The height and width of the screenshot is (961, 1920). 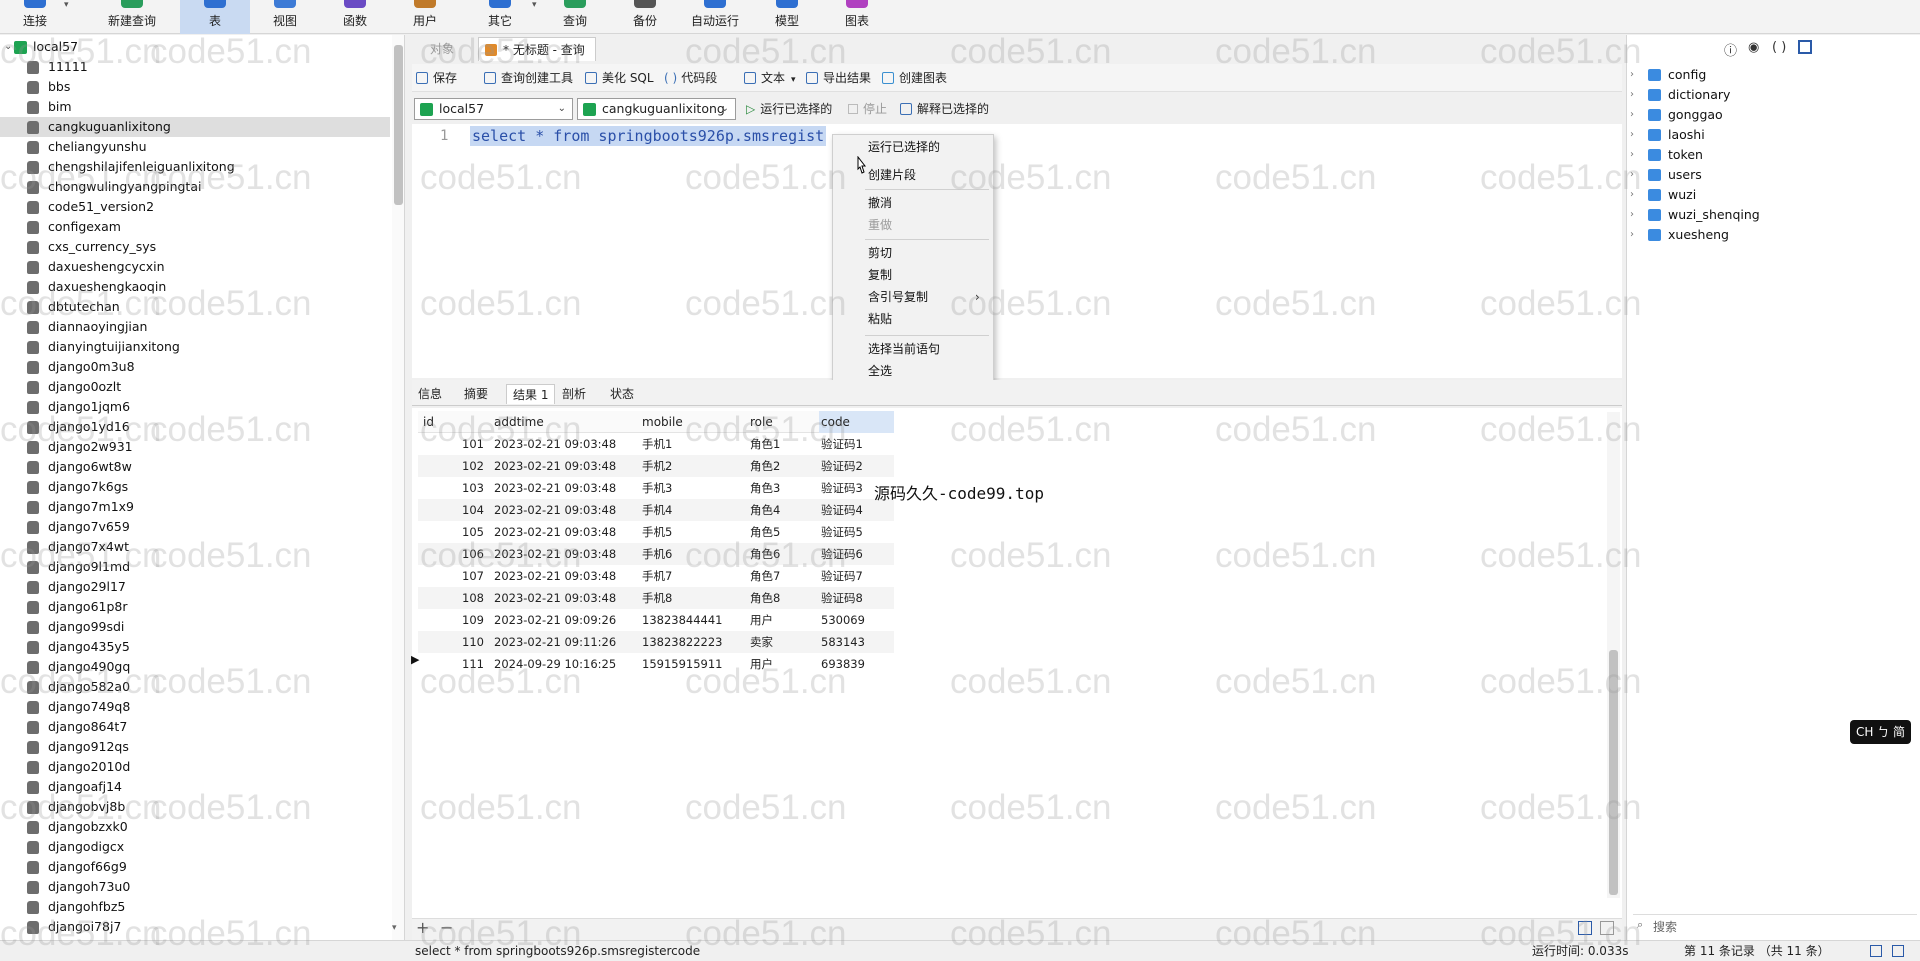 I want to click on database-item: diannaoyingjian, so click(x=195, y=327).